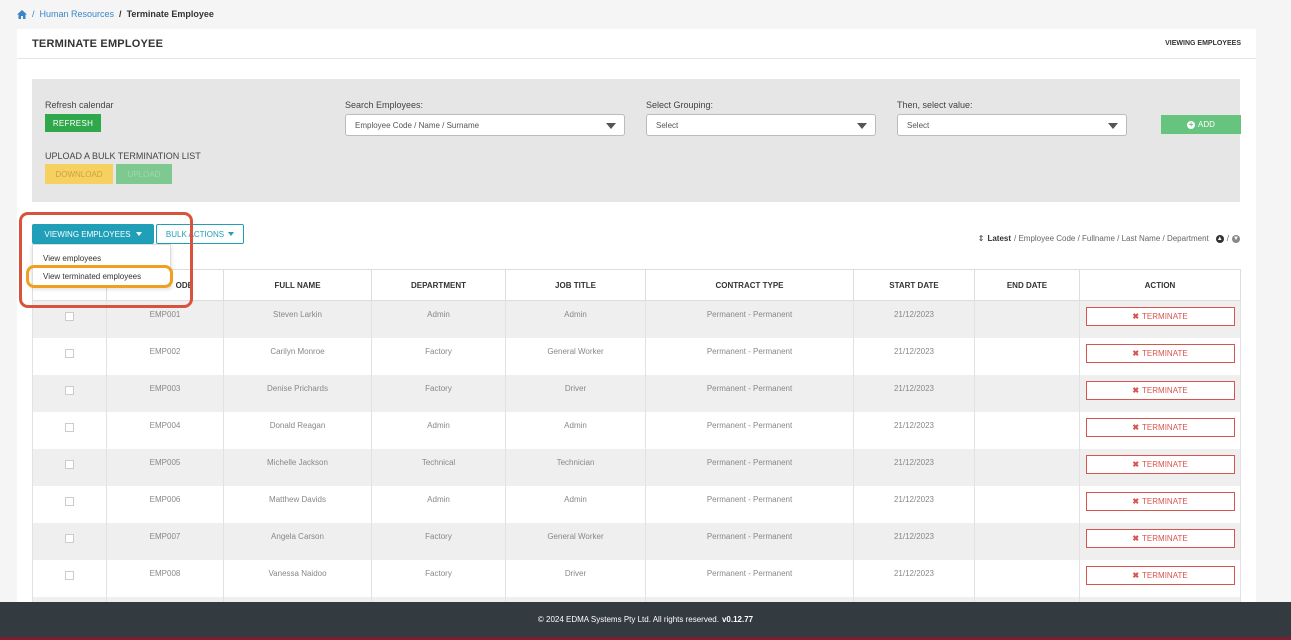 This screenshot has height=640, width=1291. What do you see at coordinates (914, 285) in the screenshot?
I see `header-start-date: START DATE` at bounding box center [914, 285].